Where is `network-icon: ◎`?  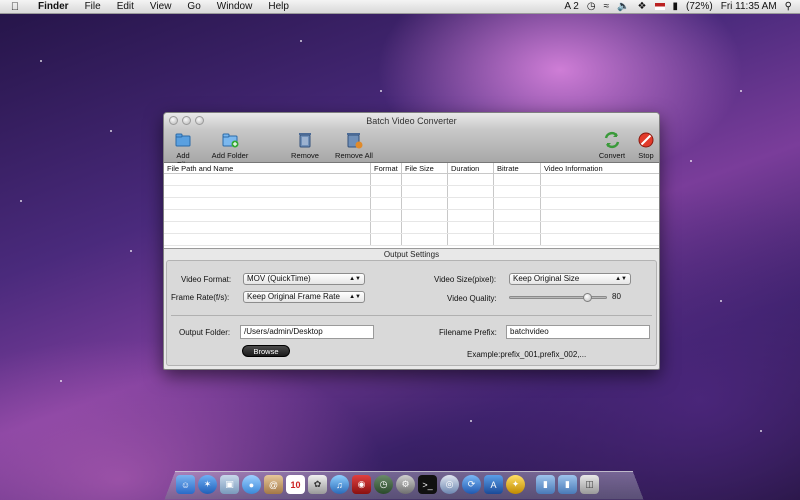
network-icon: ◎ is located at coordinates (449, 484).